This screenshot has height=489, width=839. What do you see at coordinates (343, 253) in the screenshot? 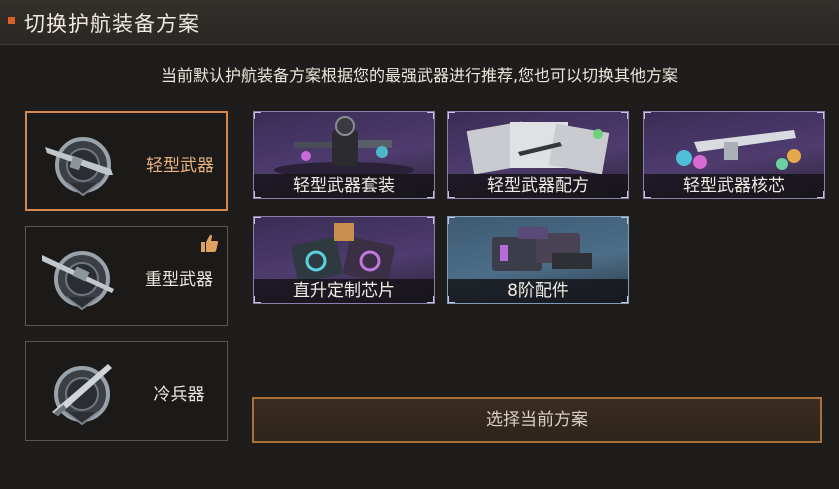
I see `chip-icon` at bounding box center [343, 253].